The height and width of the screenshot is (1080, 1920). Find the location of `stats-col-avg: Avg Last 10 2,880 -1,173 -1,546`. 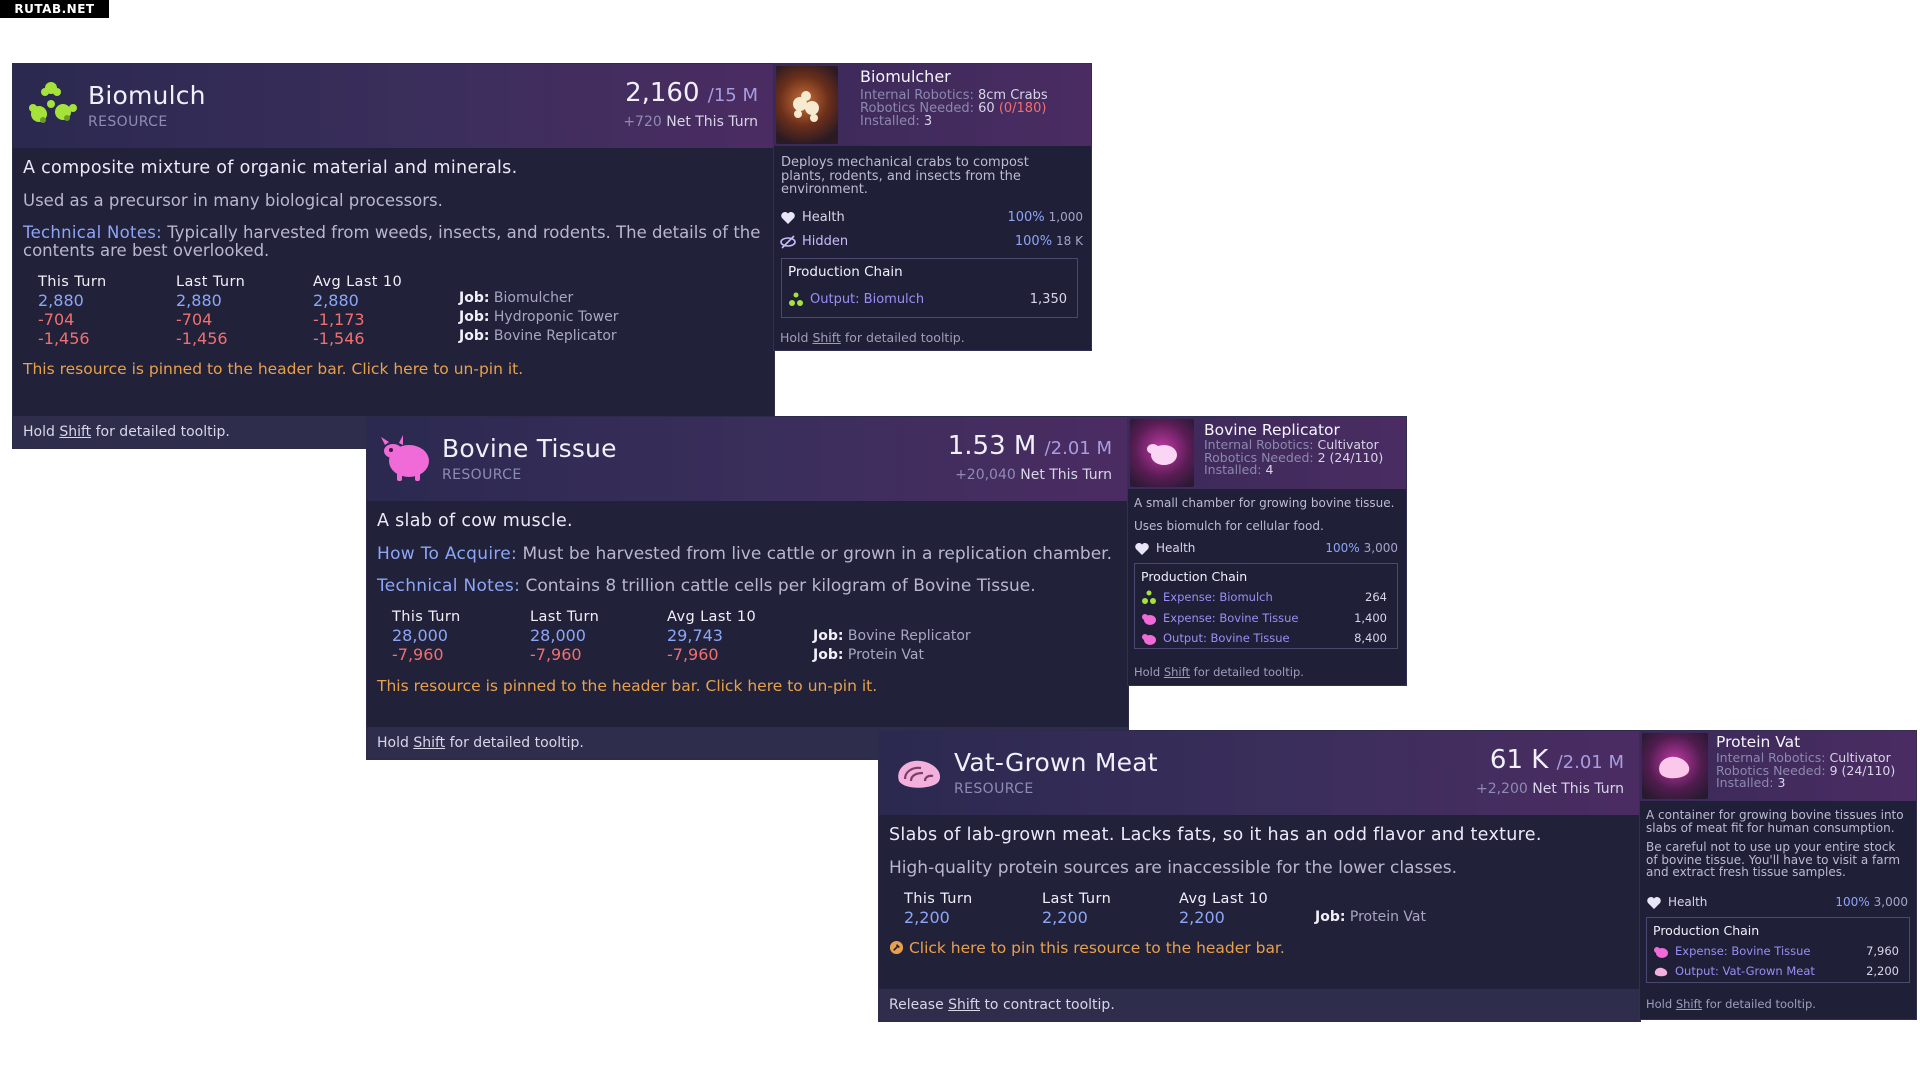

stats-col-avg: Avg Last 10 2,880 -1,173 -1,546 is located at coordinates (357, 311).